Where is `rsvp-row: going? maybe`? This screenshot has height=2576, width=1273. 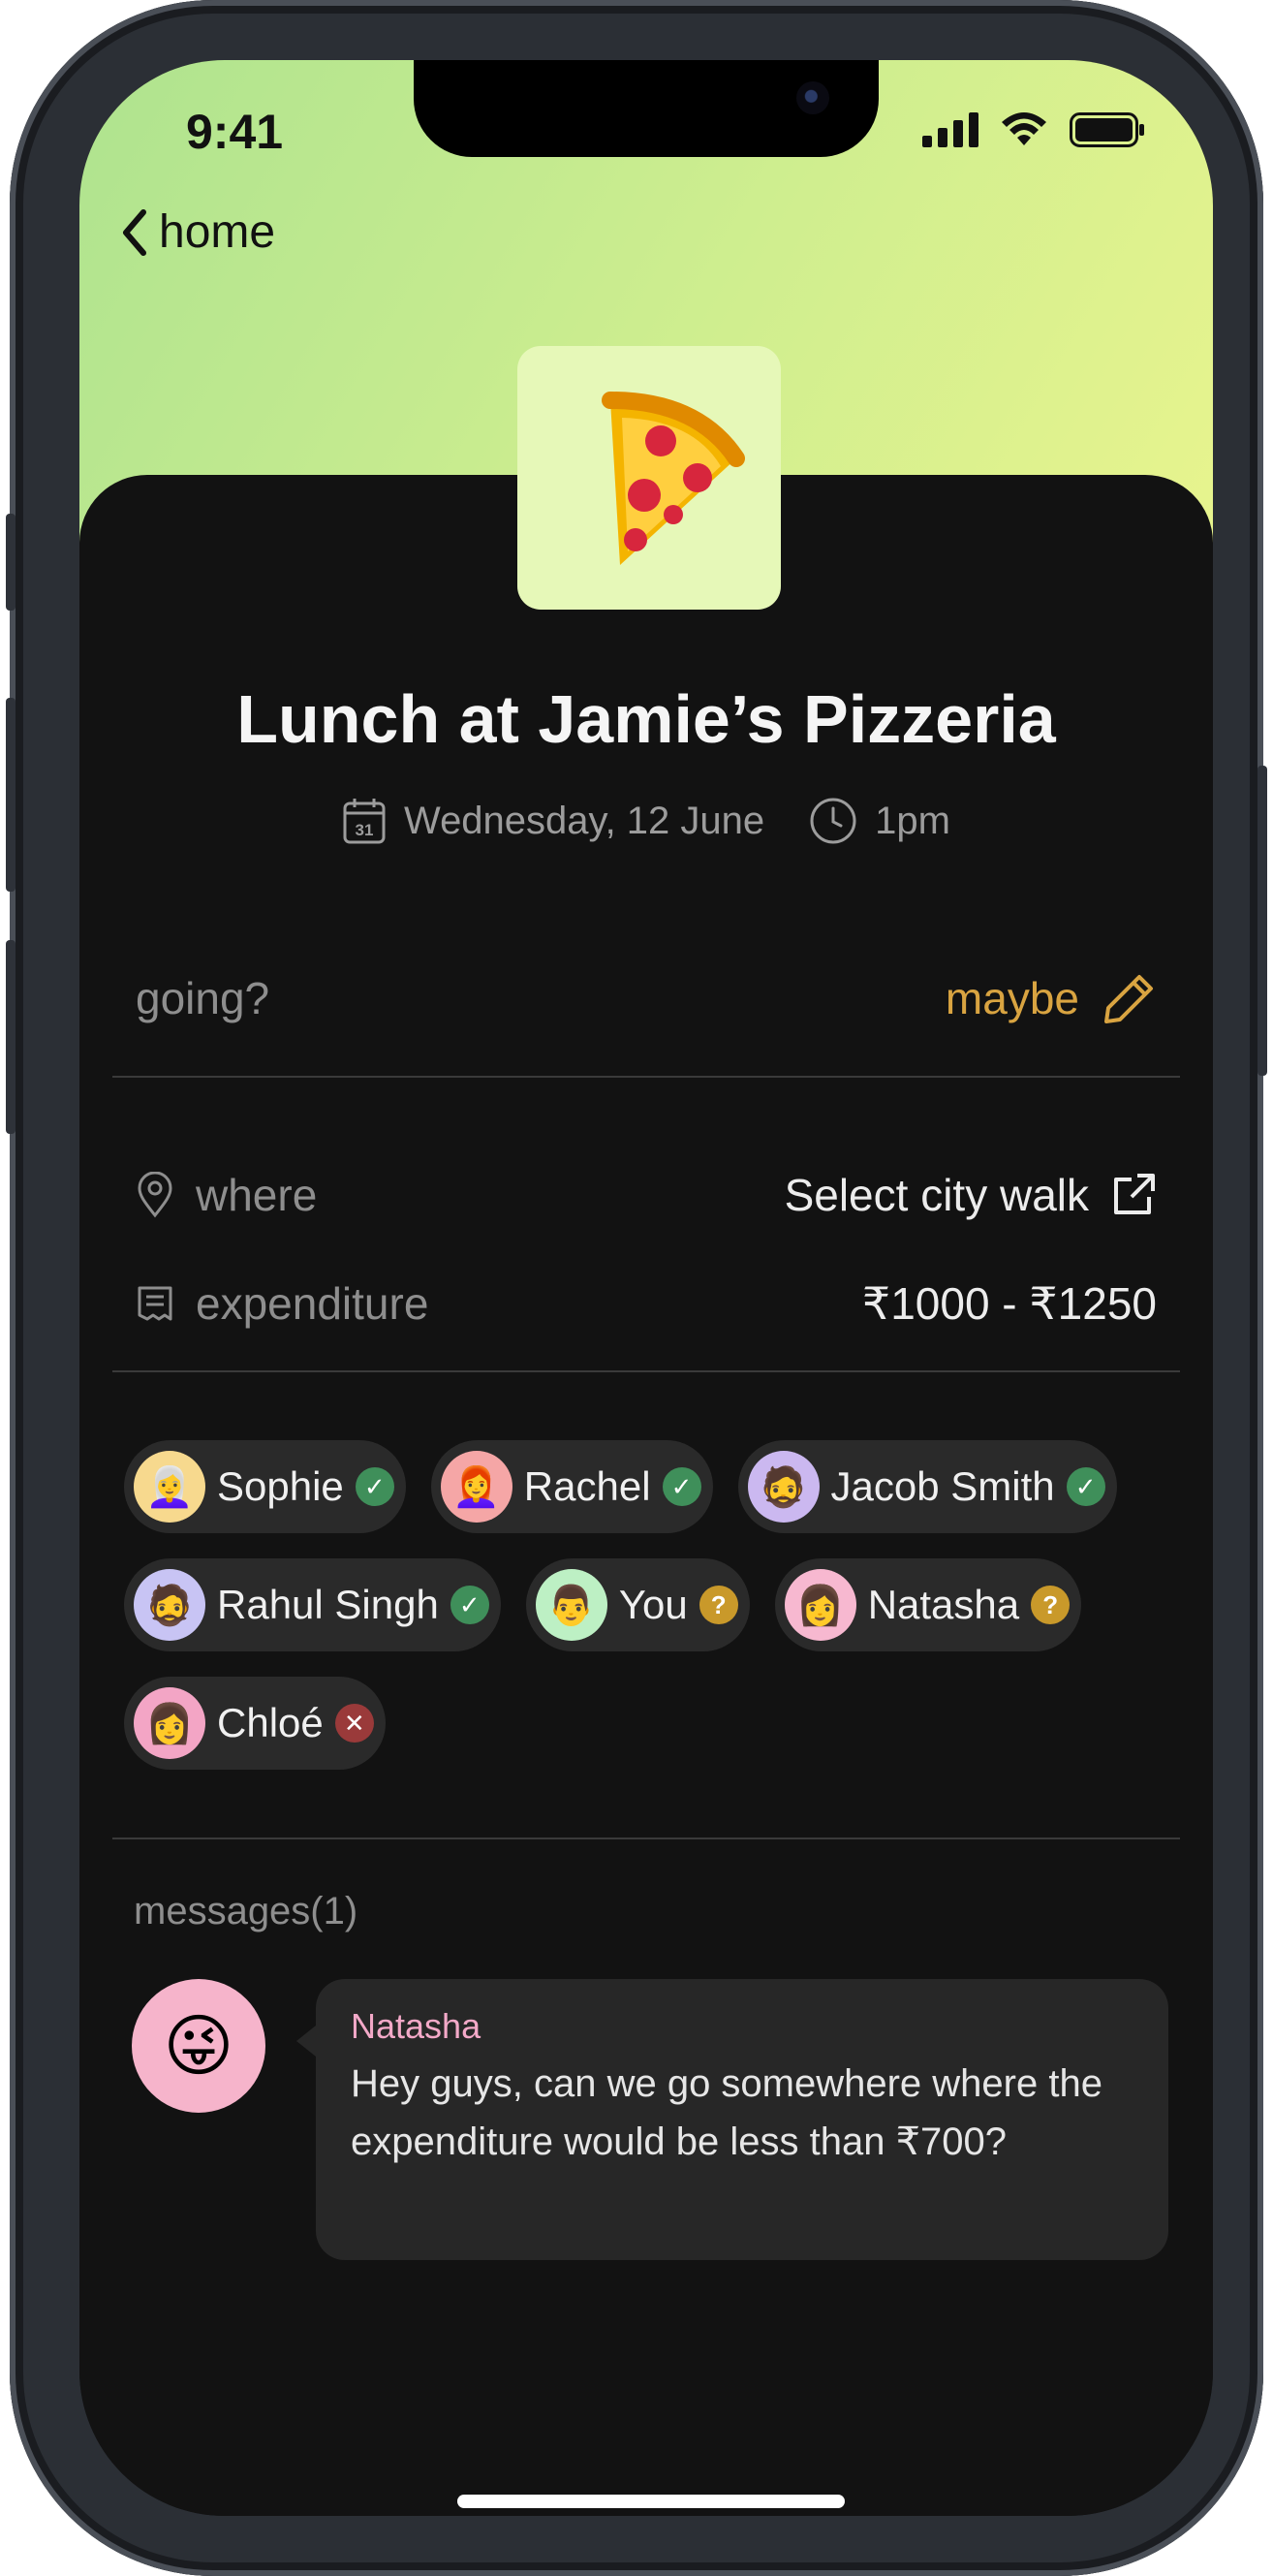
rsvp-row: going? maybe is located at coordinates (646, 998).